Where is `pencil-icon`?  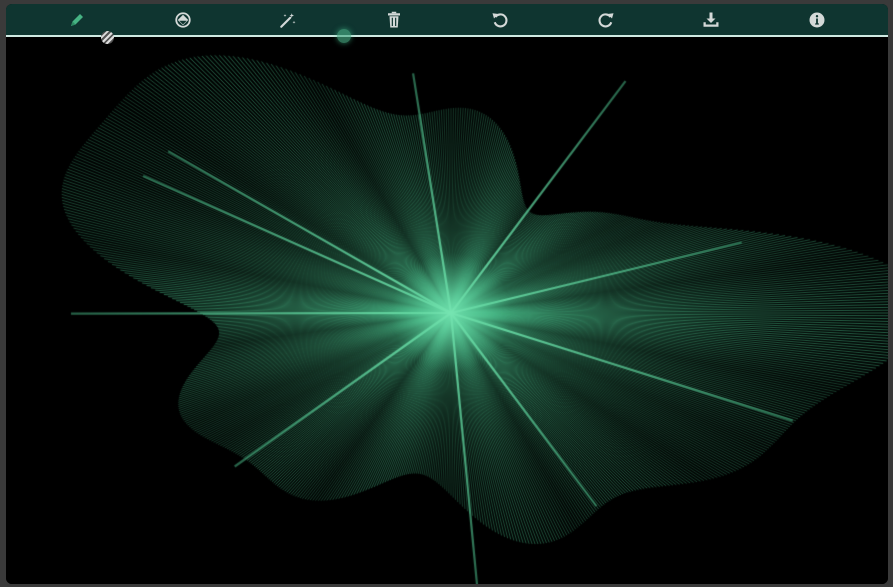 pencil-icon is located at coordinates (76, 19).